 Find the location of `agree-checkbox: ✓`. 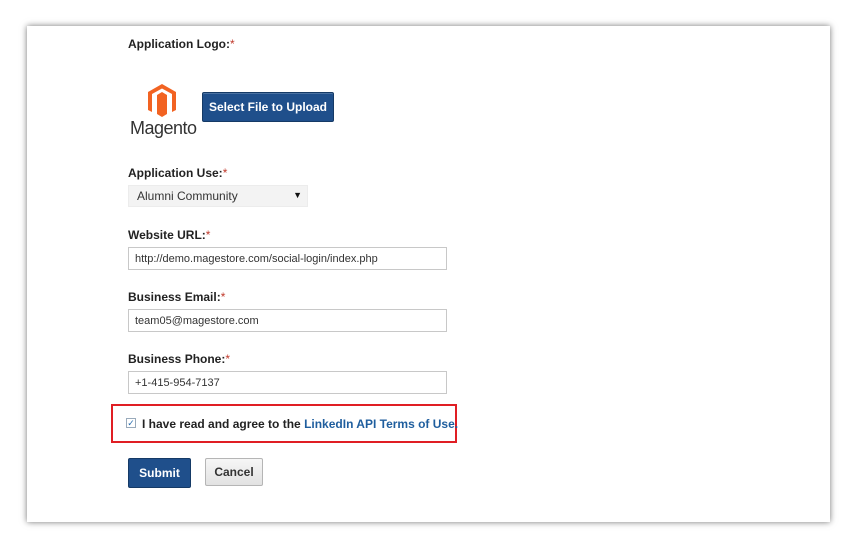

agree-checkbox: ✓ is located at coordinates (131, 423).